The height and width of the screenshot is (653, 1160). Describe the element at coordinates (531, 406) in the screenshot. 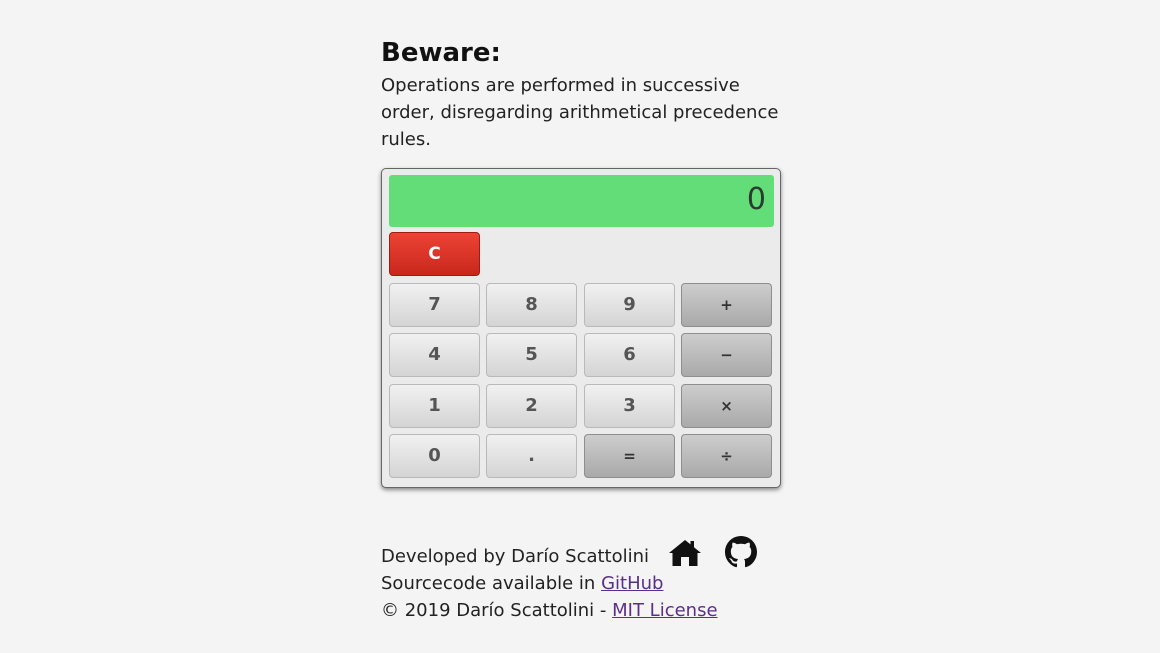

I see `key-2-button: 2` at that location.